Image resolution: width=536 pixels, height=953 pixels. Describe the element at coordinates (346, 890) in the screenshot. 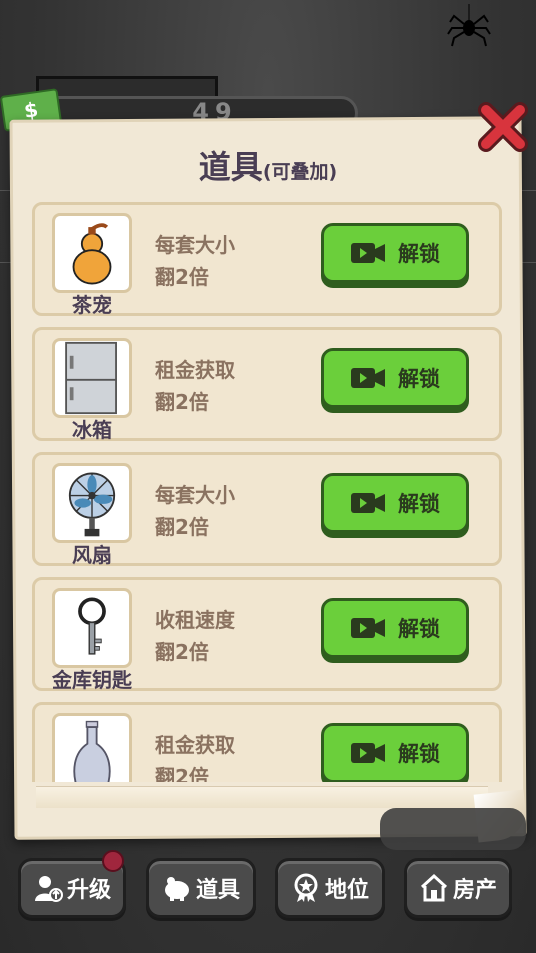

I see `nav-status-label: 地位` at that location.